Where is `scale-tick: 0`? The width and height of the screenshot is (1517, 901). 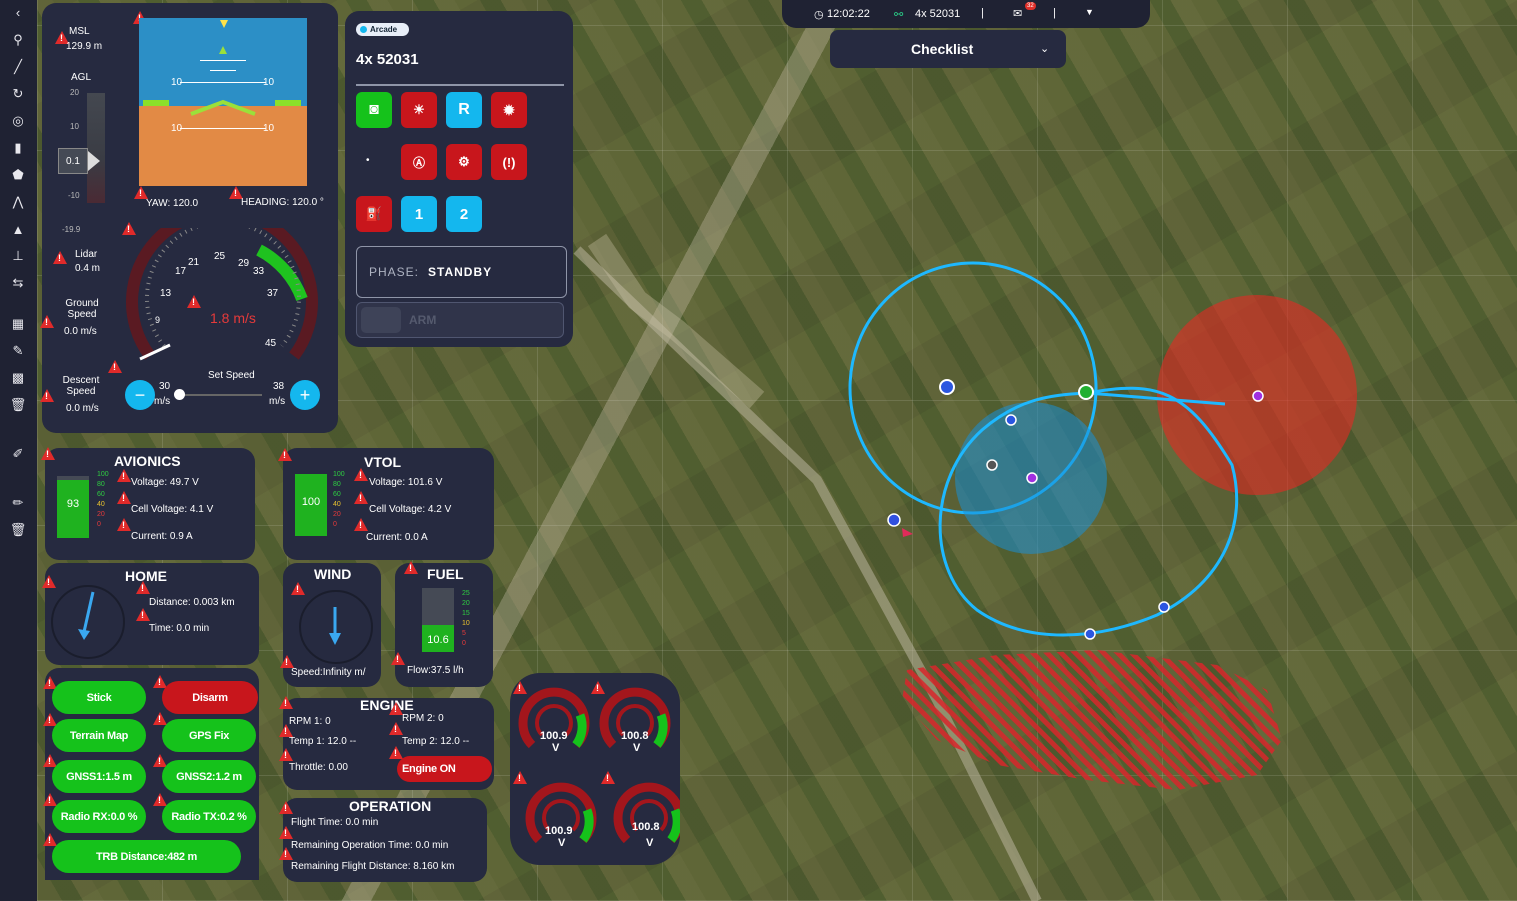 scale-tick: 0 is located at coordinates (99, 524).